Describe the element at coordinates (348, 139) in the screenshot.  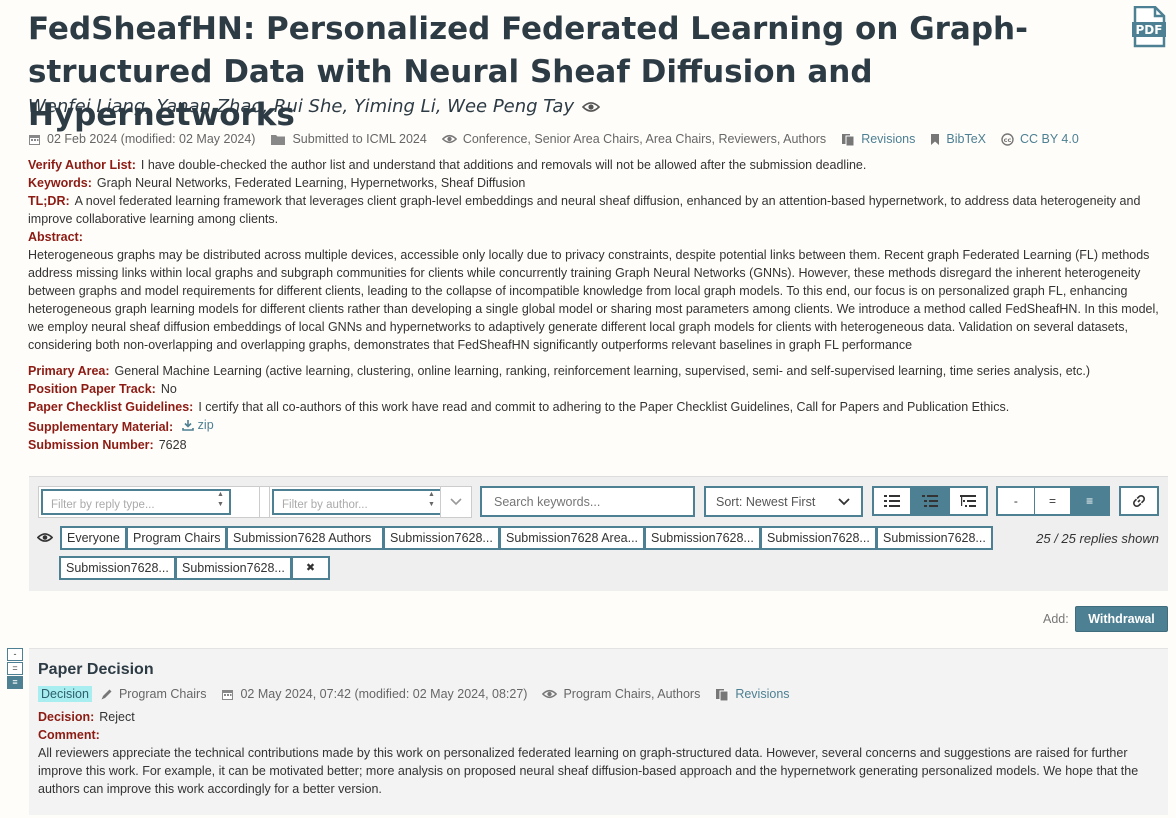
I see `venue-meta: Submitted to ICML 2024` at that location.